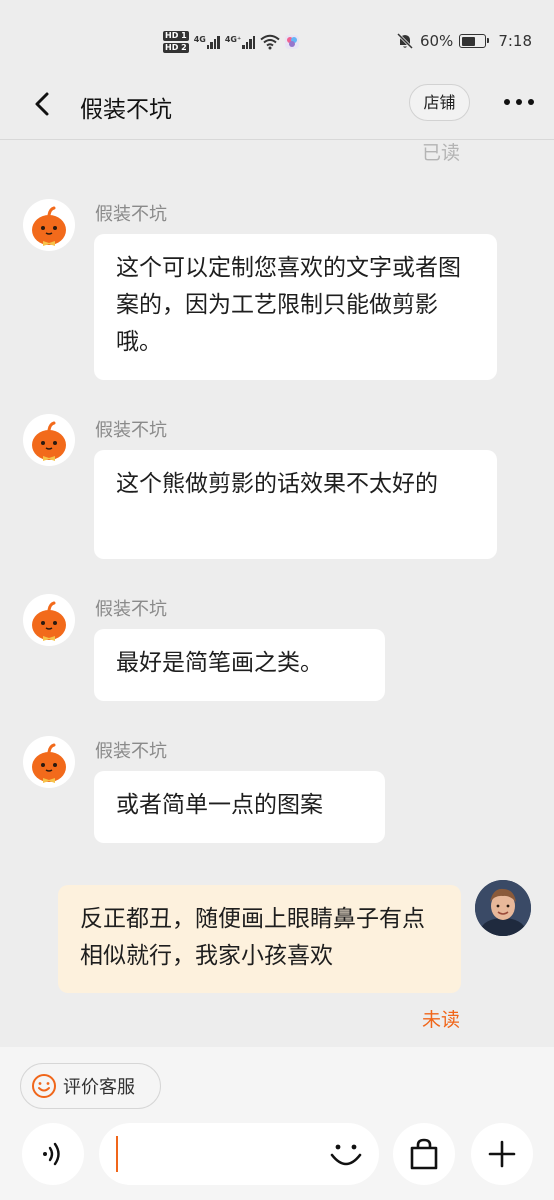  I want to click on hd2-badge: HD 2, so click(176, 48).